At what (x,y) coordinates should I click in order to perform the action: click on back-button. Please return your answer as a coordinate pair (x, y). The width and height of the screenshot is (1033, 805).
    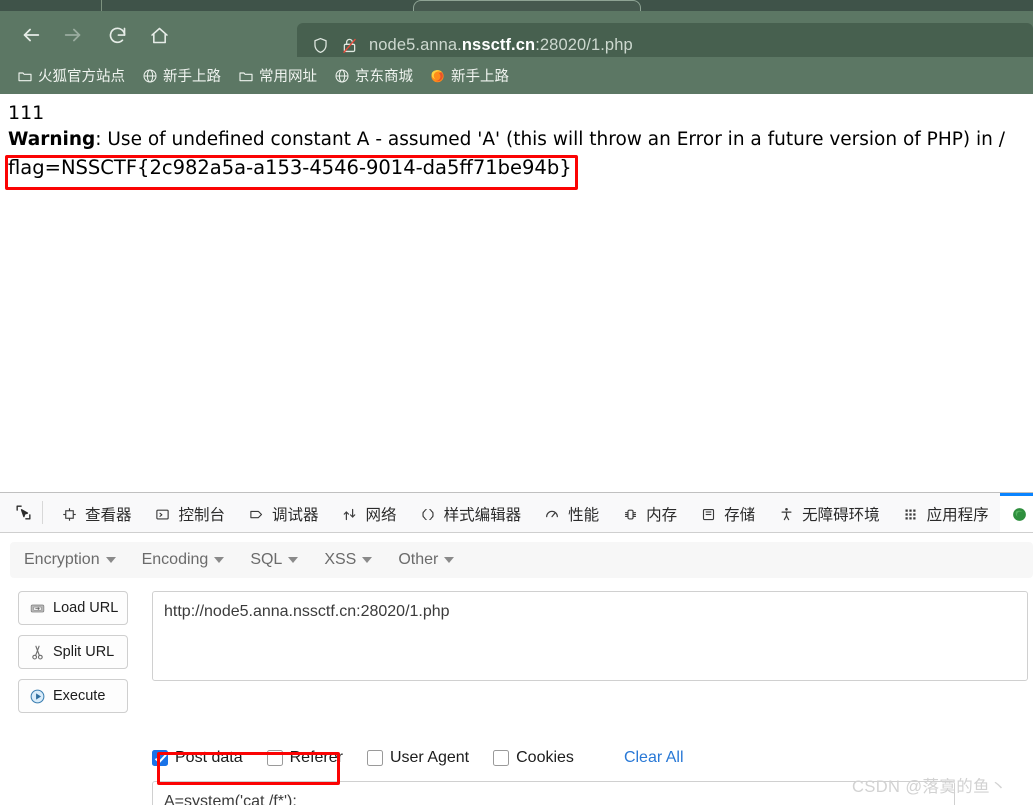
    Looking at the image, I should click on (31, 35).